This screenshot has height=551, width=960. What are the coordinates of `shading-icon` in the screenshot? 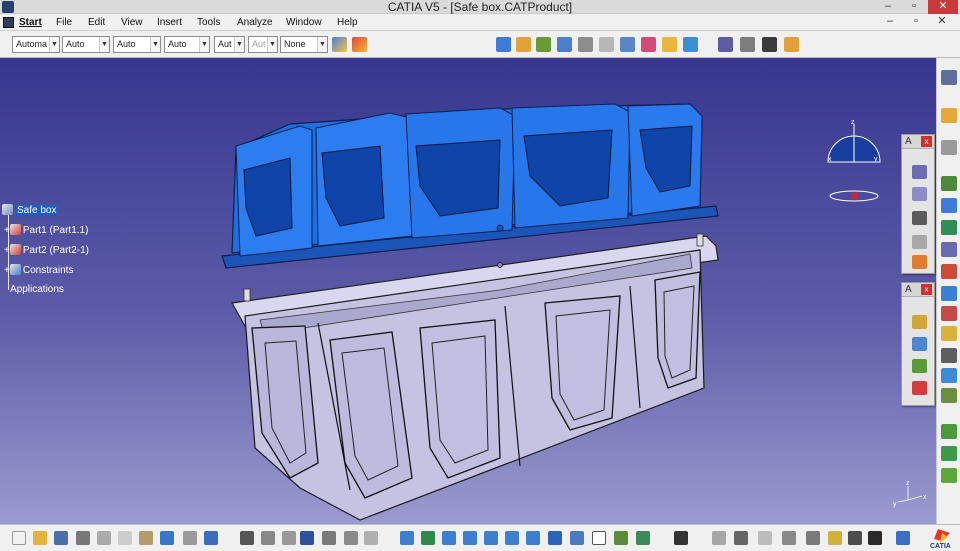 It's located at (903, 538).